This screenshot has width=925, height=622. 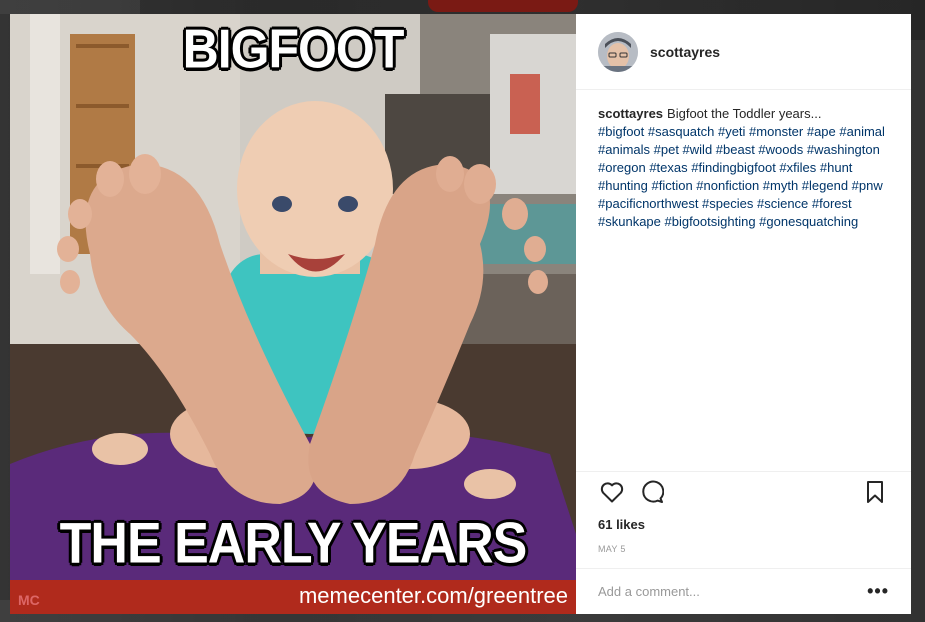 I want to click on watermark-bar: MC memecenter.com/greentree, so click(x=293, y=597).